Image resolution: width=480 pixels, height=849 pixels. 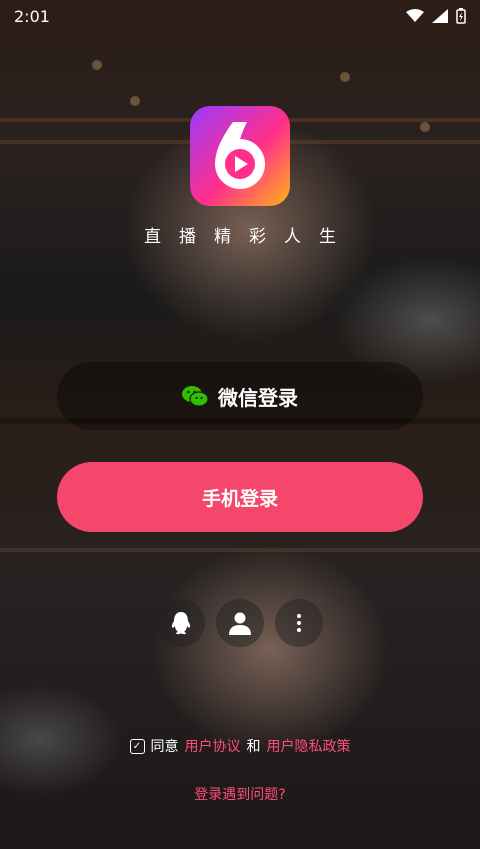 I want to click on qq-icon, so click(x=181, y=623).